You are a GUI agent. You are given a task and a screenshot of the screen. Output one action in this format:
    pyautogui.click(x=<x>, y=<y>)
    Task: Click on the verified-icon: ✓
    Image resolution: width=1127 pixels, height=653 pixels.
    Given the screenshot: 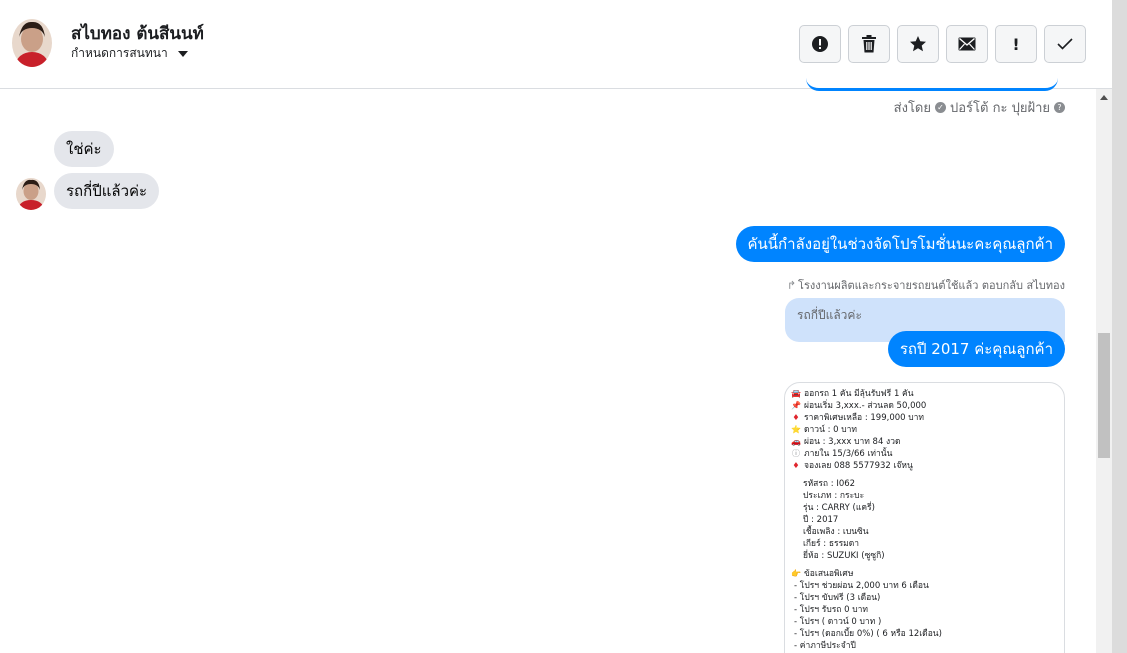 What is the action you would take?
    pyautogui.click(x=940, y=107)
    